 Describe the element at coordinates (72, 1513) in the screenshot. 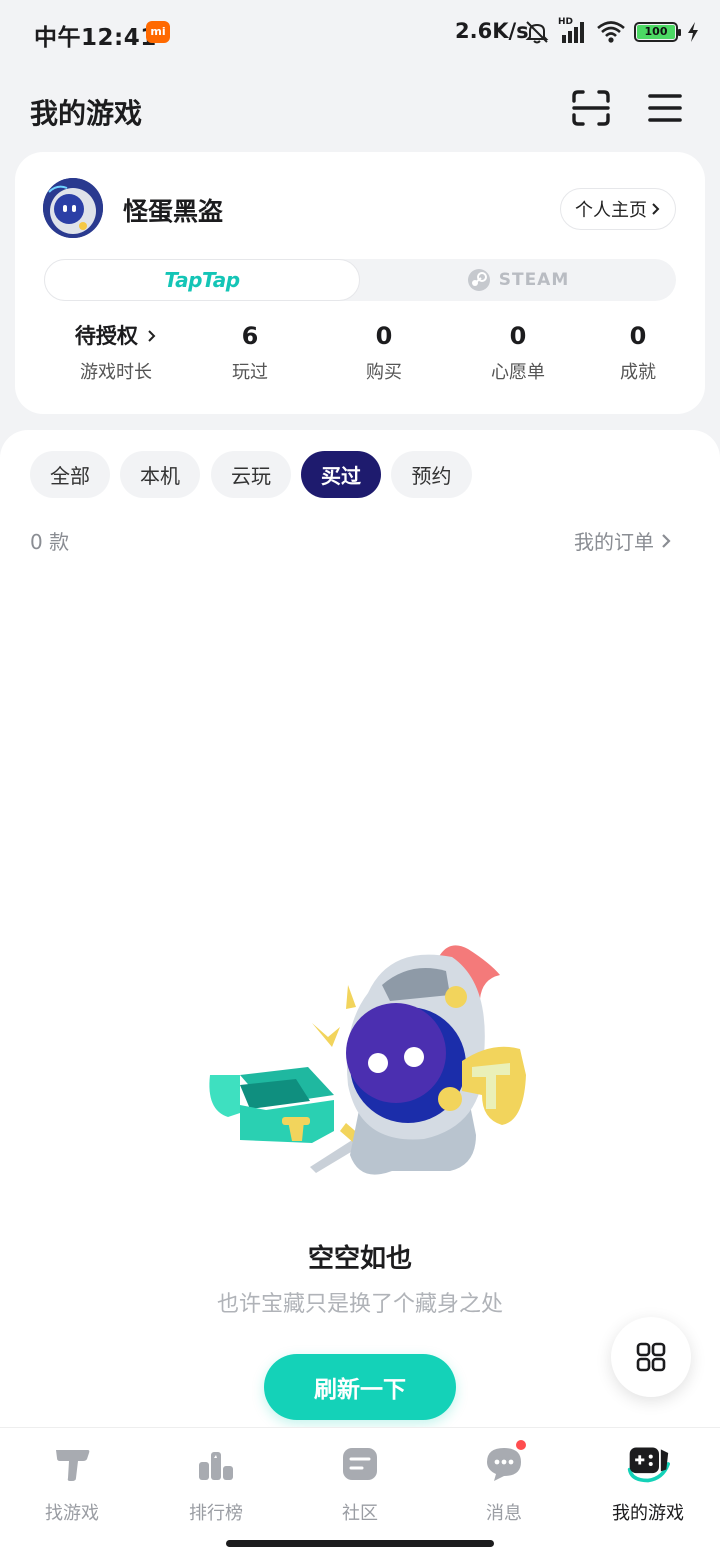

I see `nav-label: 找游戏` at that location.